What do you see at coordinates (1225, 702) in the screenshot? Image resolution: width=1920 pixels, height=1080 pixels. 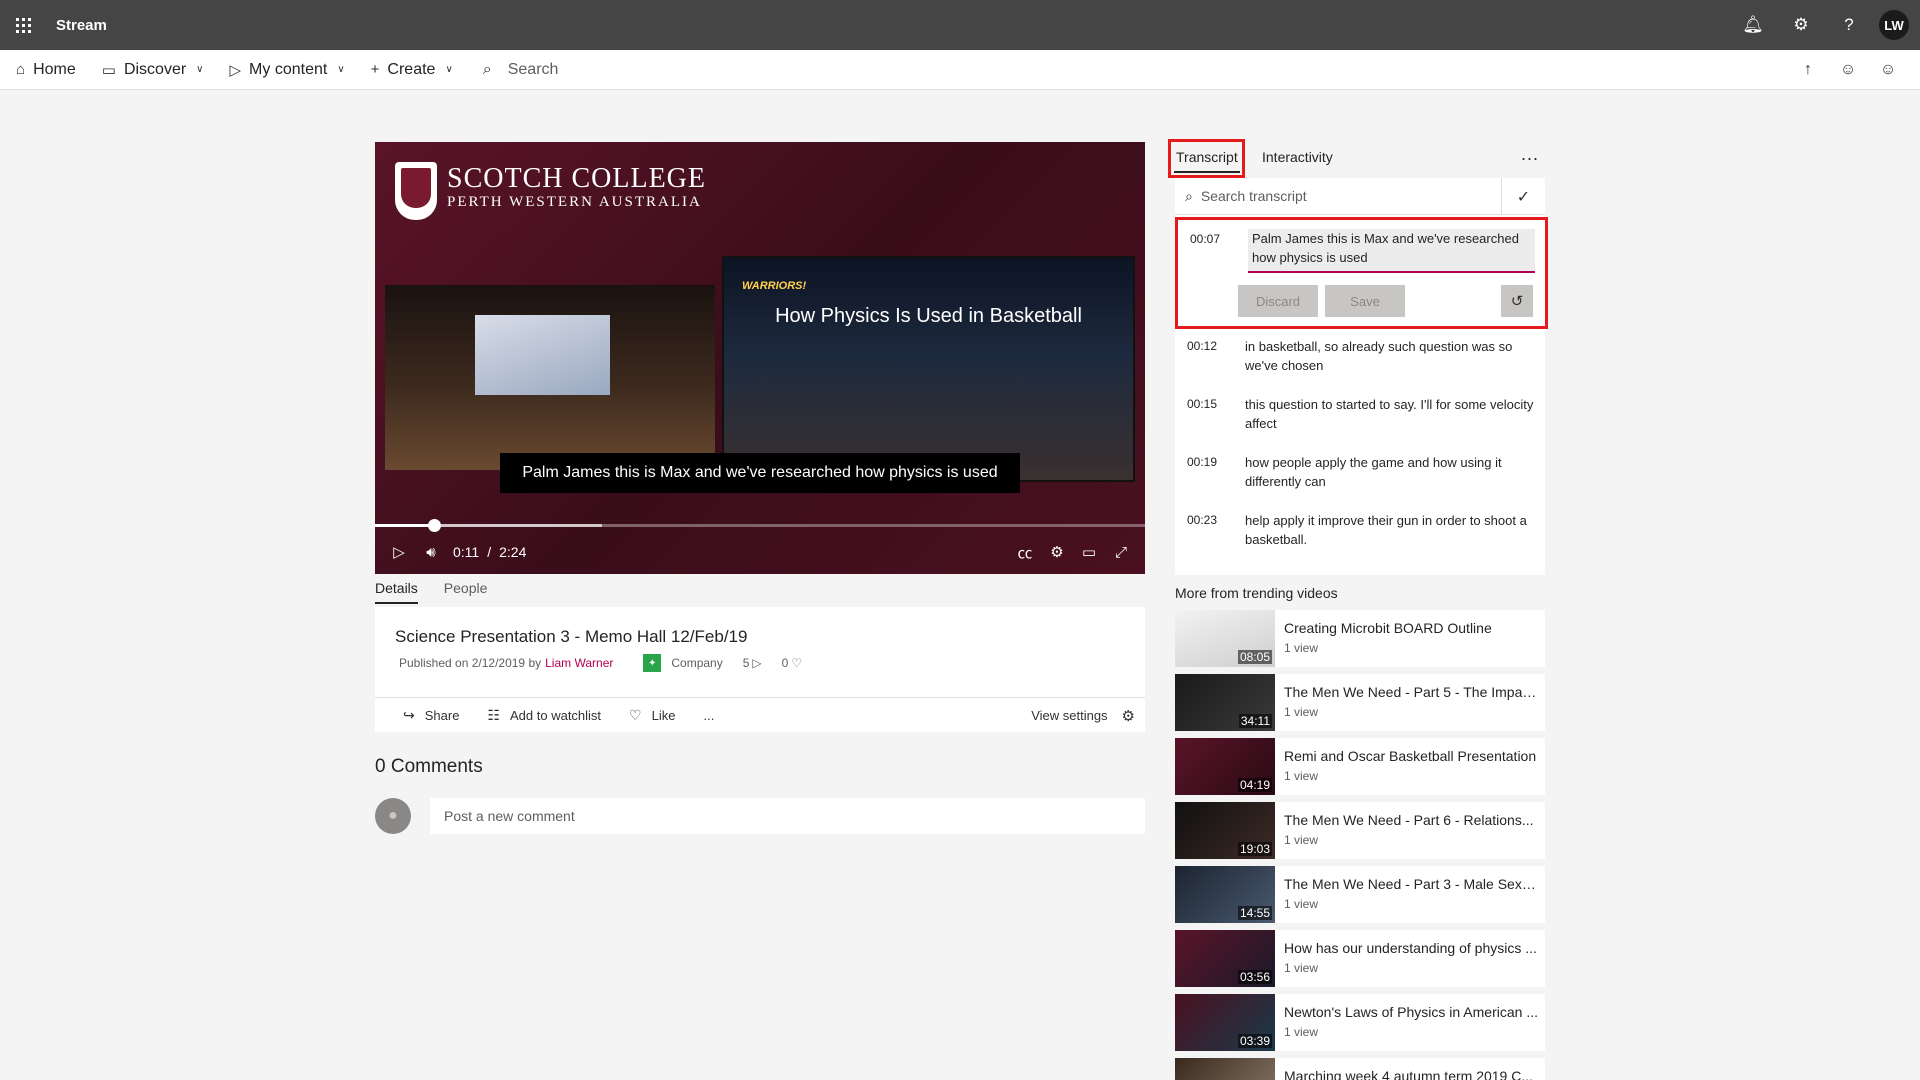 I see `video-thumbnail: 34:11` at bounding box center [1225, 702].